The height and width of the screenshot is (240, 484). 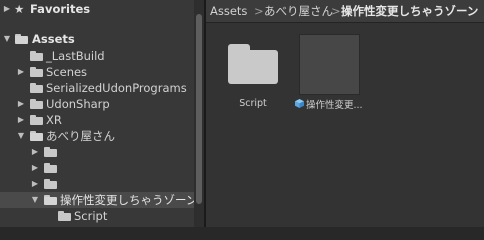 I want to click on tree-scrollbar, so click(x=199, y=113).